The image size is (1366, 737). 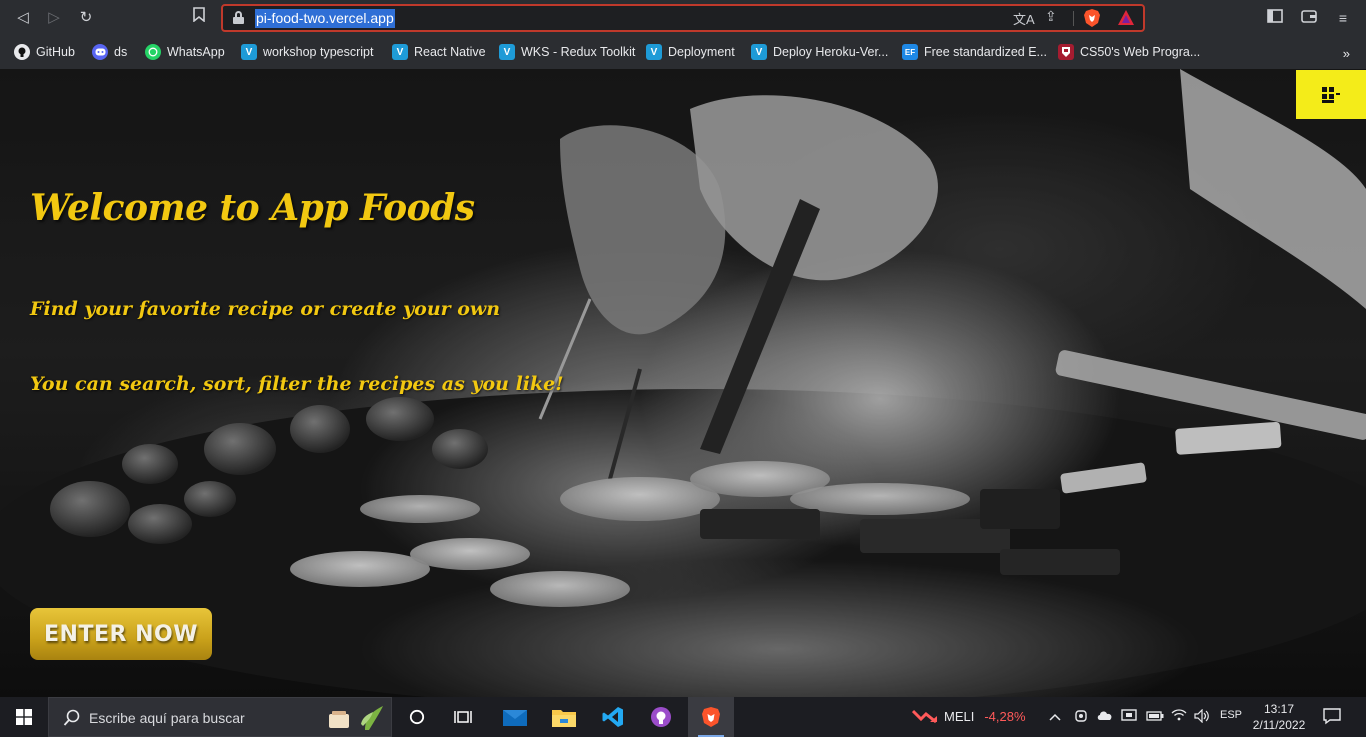 I want to click on bookmark-label: React Native, so click(x=450, y=52).